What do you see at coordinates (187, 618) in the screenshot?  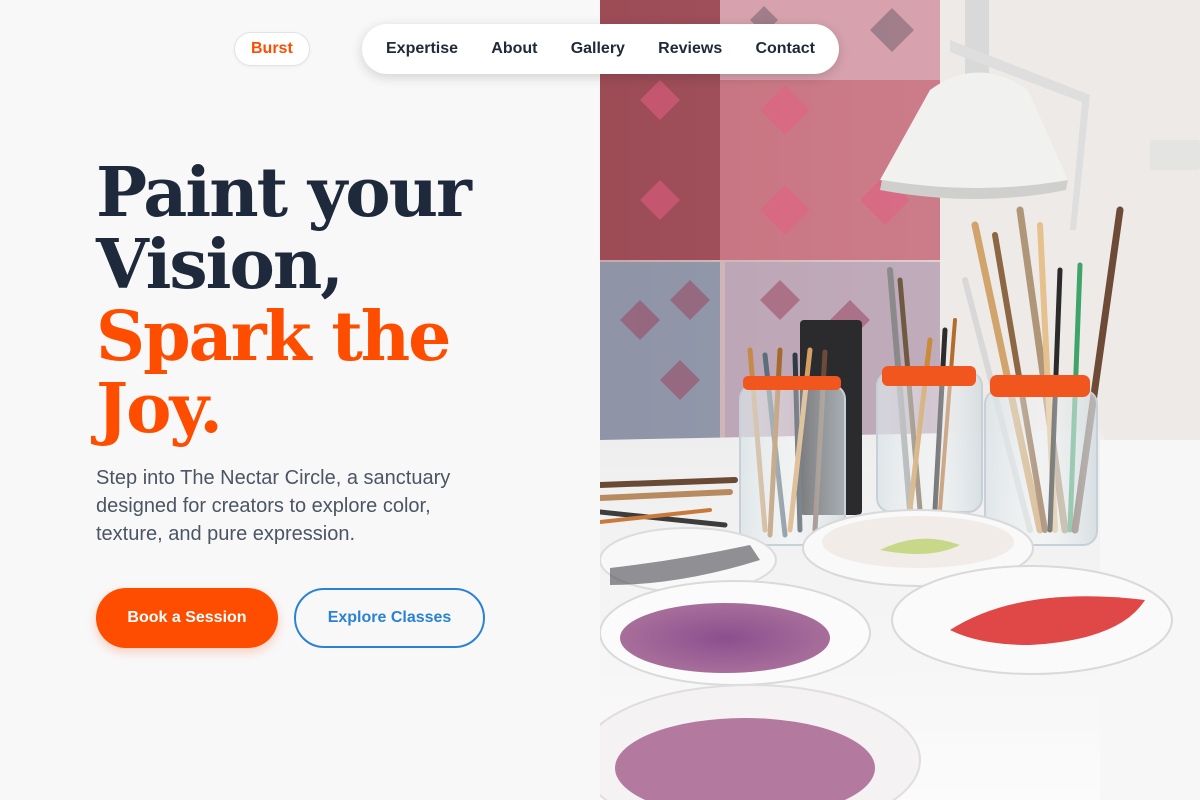 I see `book-session-button: Book a Session` at bounding box center [187, 618].